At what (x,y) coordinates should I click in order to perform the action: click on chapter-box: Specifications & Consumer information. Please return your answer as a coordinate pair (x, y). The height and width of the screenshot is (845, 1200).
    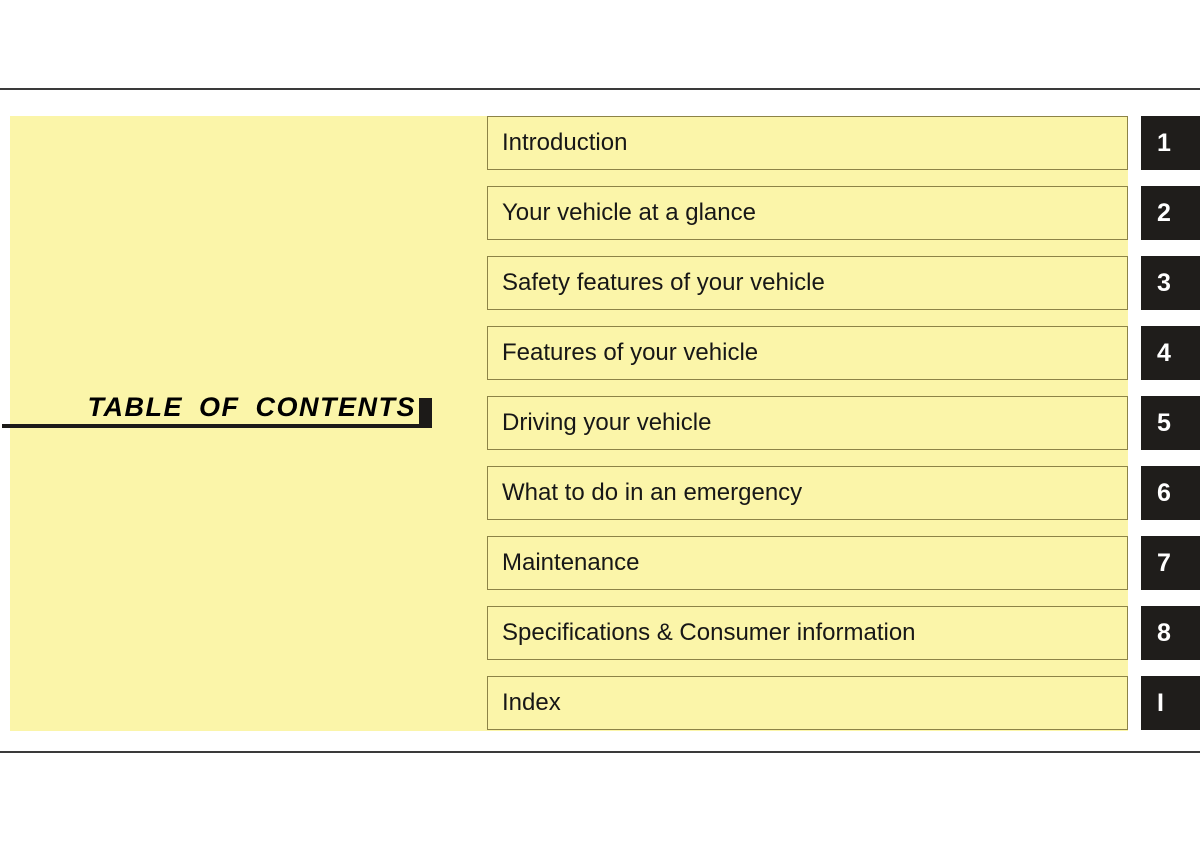
    Looking at the image, I should click on (807, 633).